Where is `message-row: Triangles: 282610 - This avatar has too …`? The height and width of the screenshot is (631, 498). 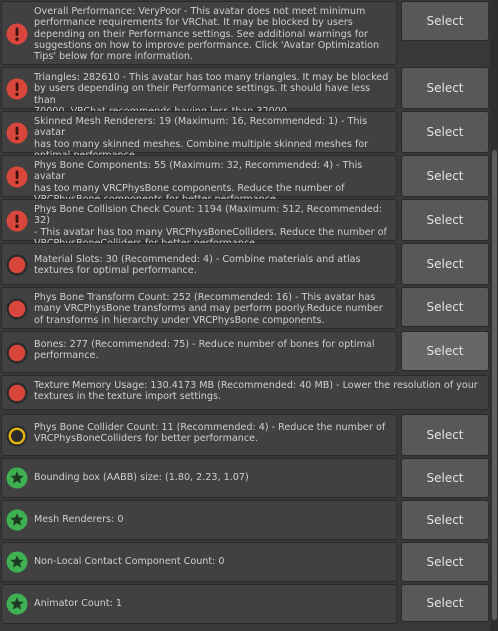 message-row: Triangles: 282610 - This avatar has too … is located at coordinates (199, 92).